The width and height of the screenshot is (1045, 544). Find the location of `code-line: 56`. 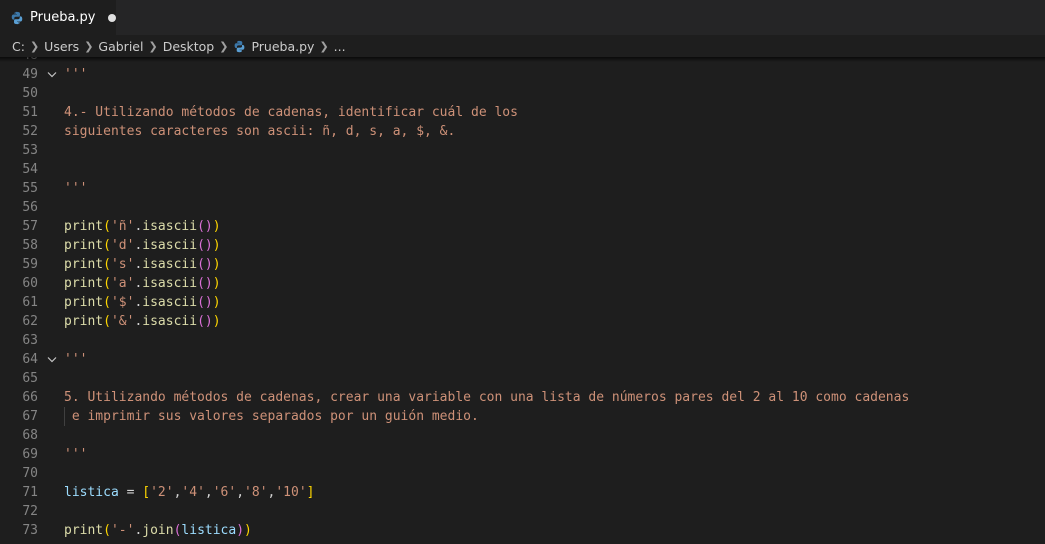

code-line: 56 is located at coordinates (522, 207).